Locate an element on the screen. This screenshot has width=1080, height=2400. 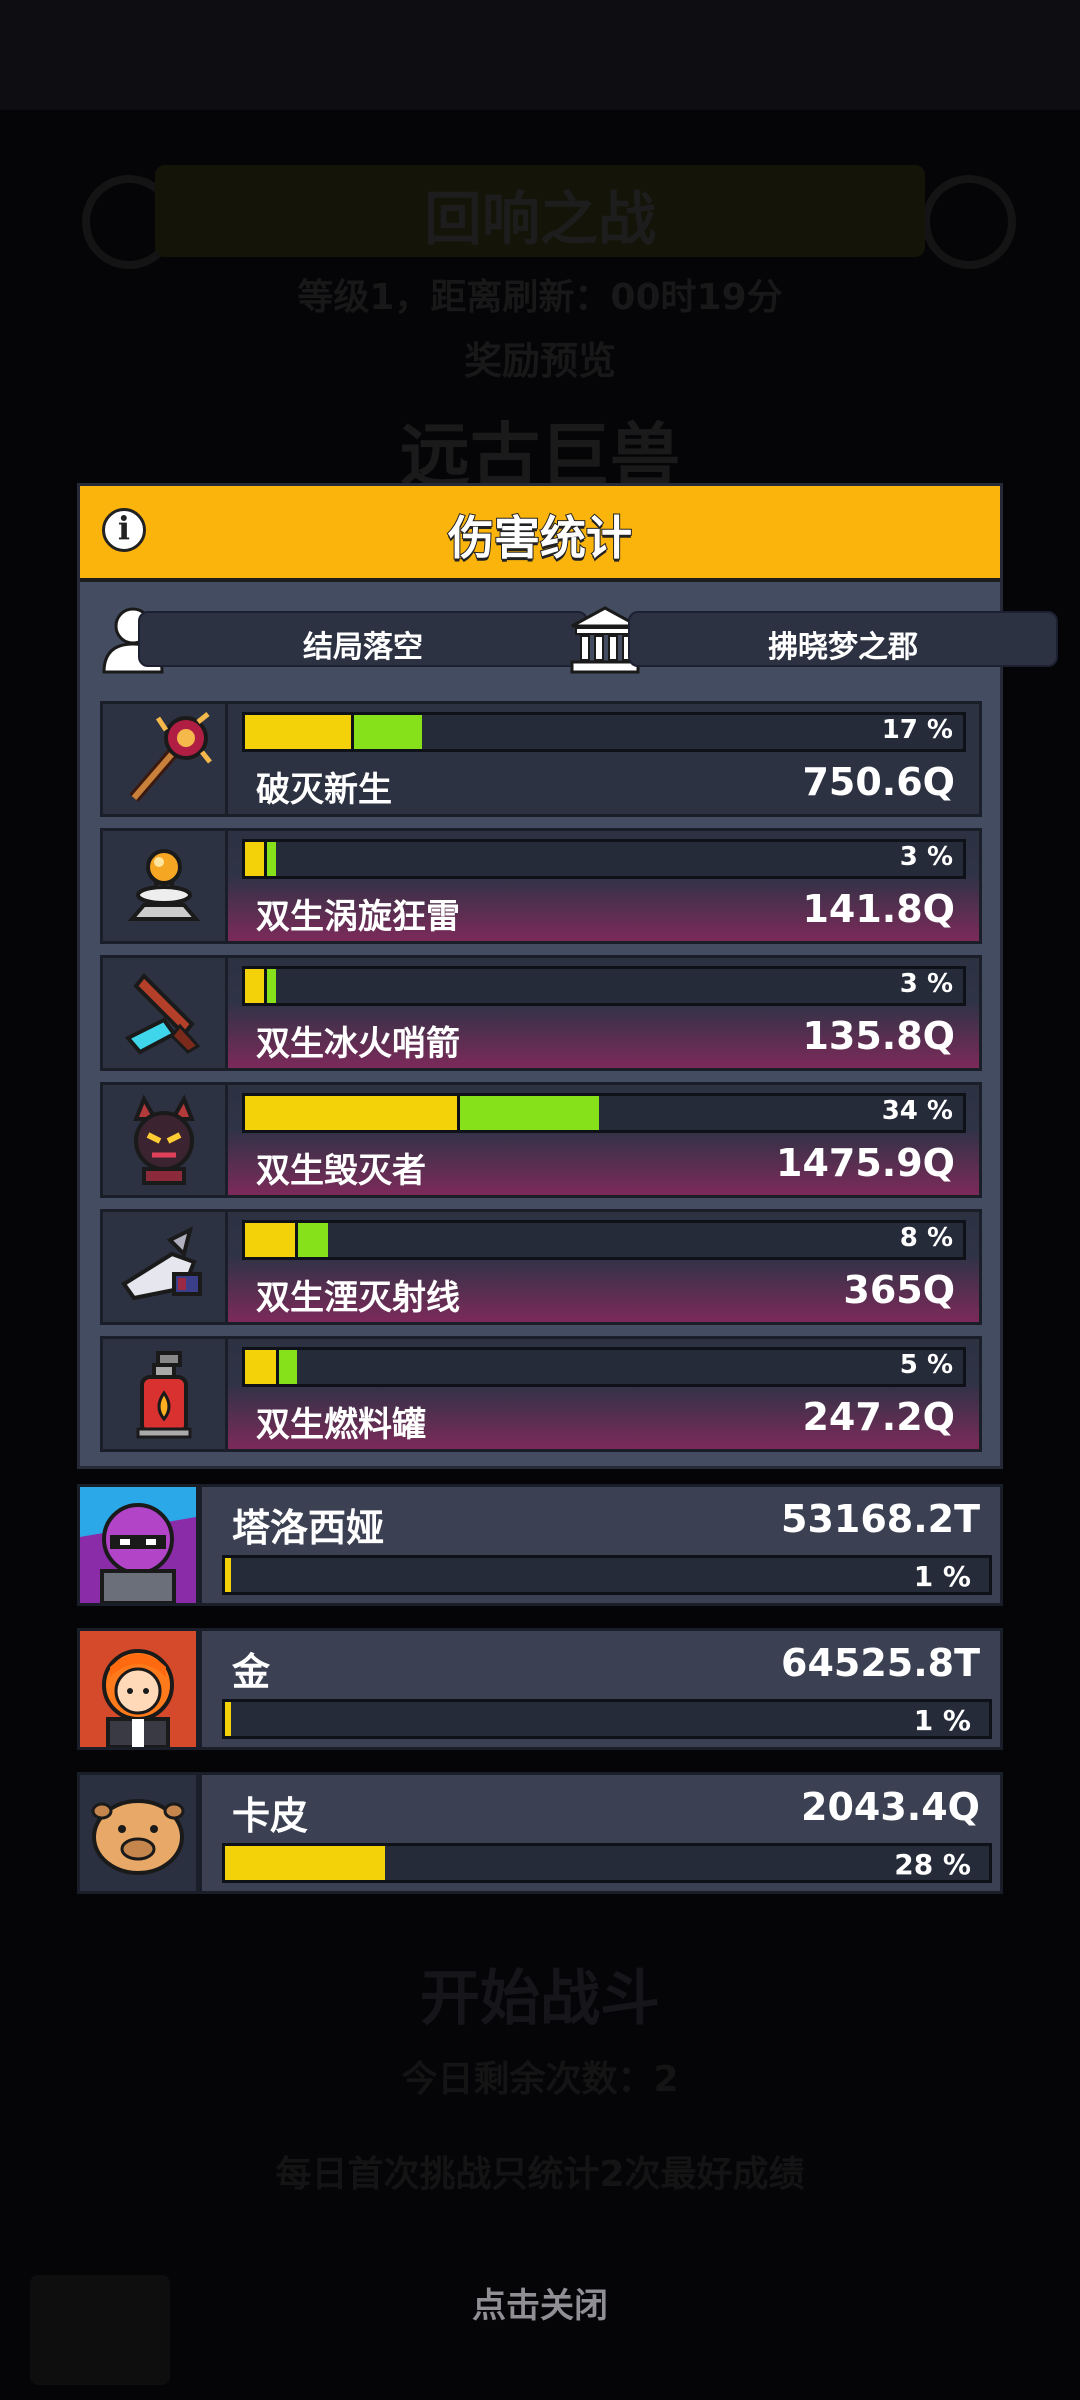
damage-share-bar: 28 % is located at coordinates (607, 1863).